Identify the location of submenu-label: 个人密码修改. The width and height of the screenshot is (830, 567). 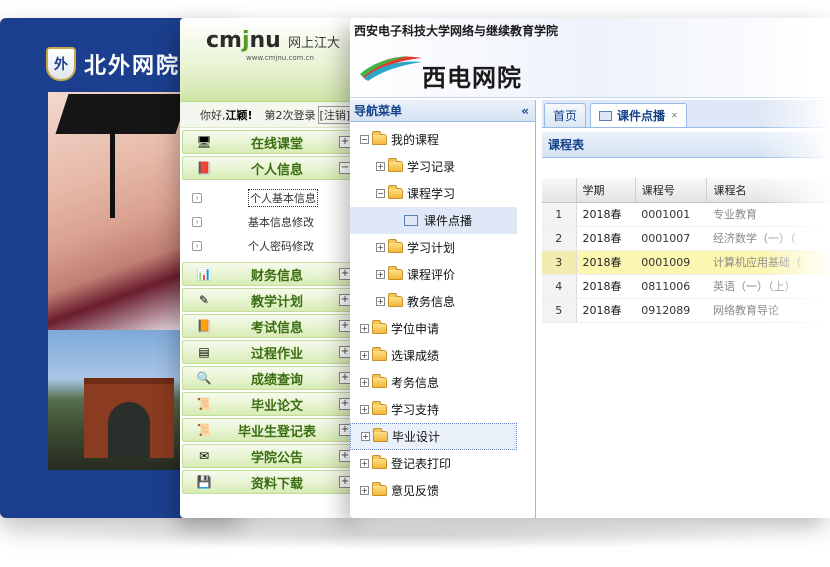
(281, 246).